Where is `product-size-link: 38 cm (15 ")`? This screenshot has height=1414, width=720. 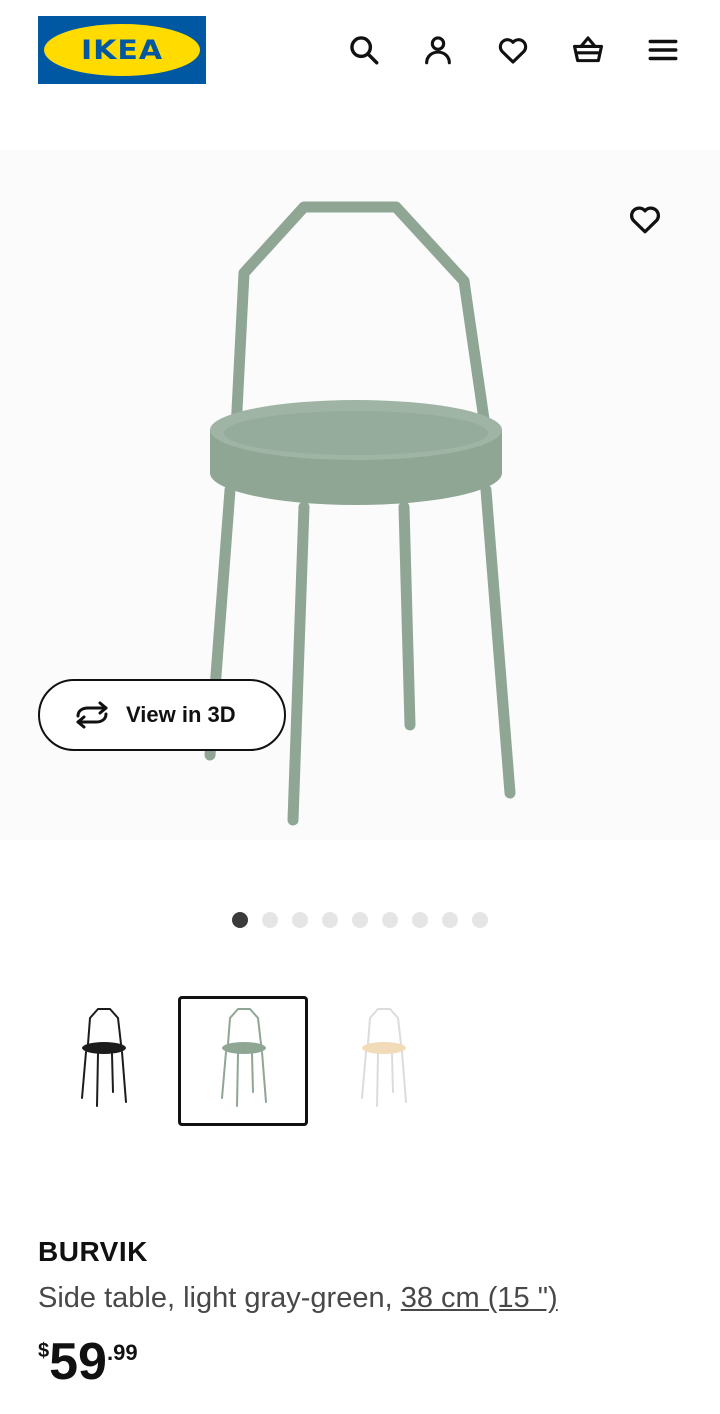 product-size-link: 38 cm (15 ") is located at coordinates (479, 1298).